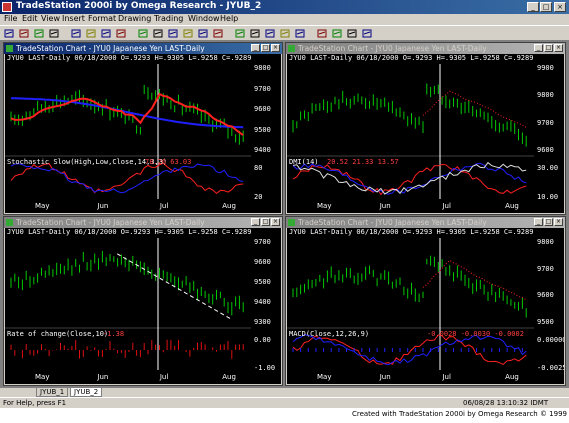 The height and width of the screenshot is (423, 569). What do you see at coordinates (188, 33) in the screenshot?
I see `zoom-icon` at bounding box center [188, 33].